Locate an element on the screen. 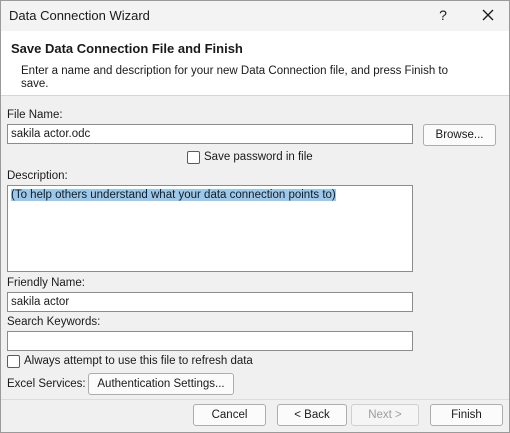 Image resolution: width=510 pixels, height=433 pixels. window-title: Data Connection Wizard is located at coordinates (79, 15).